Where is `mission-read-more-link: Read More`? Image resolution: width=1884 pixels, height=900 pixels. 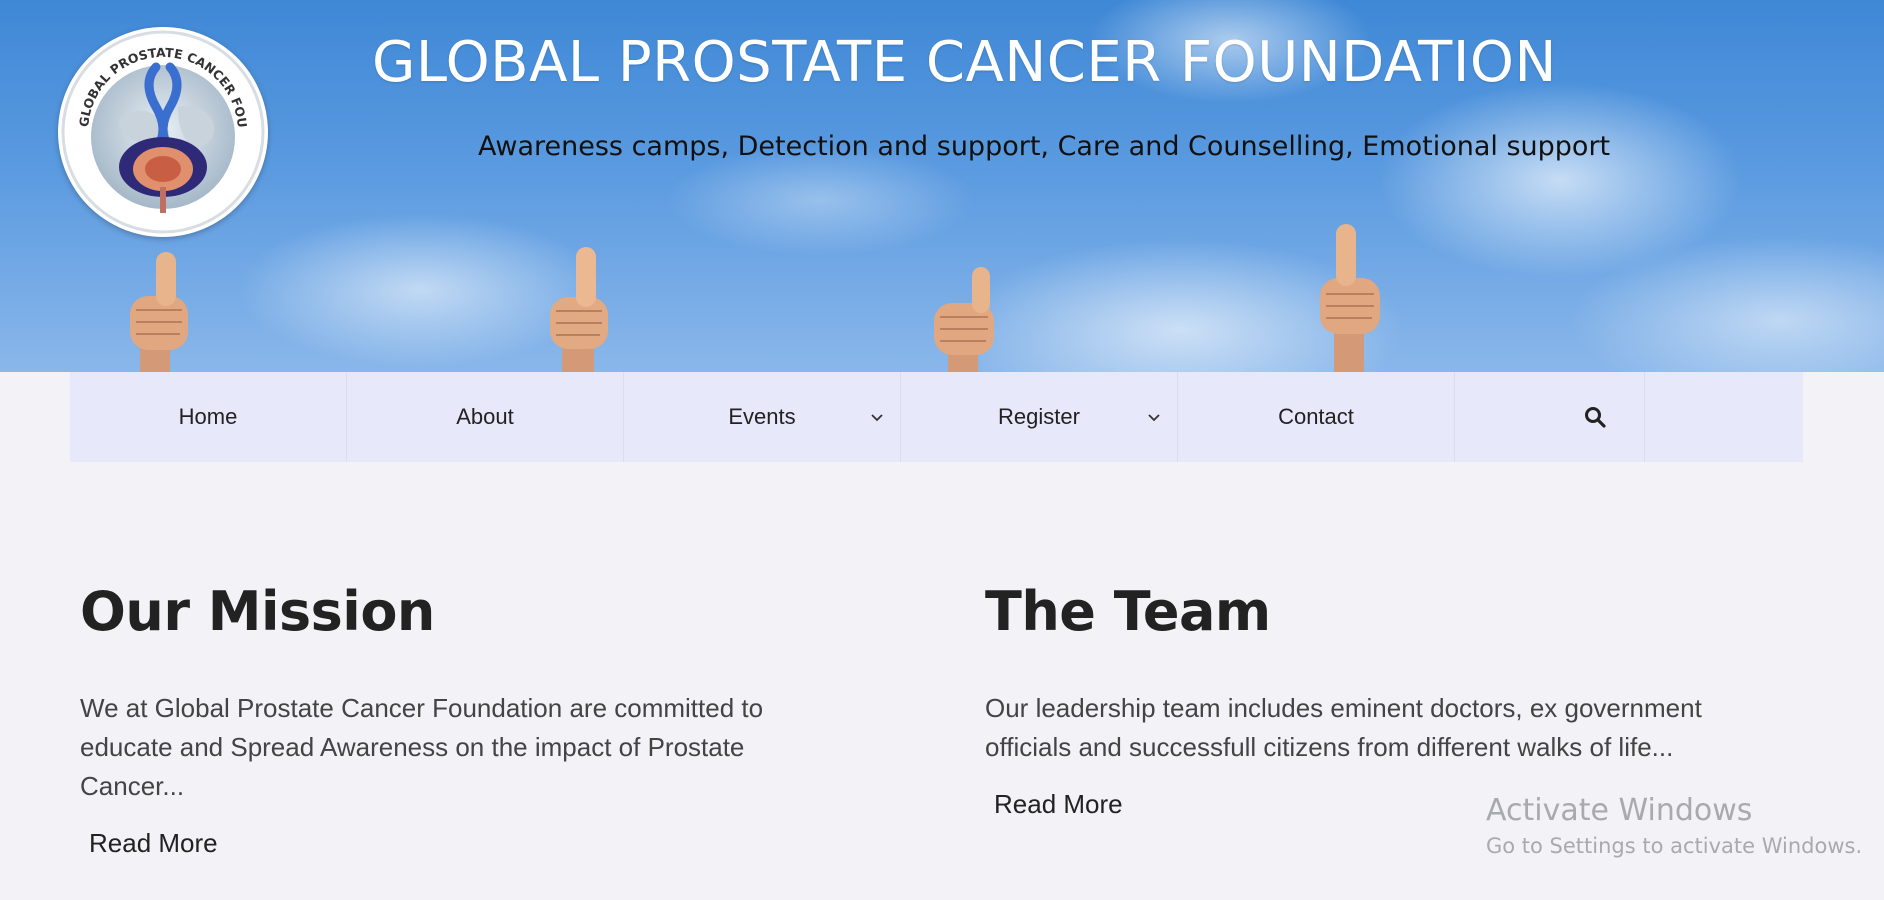
mission-read-more-link: Read More is located at coordinates (153, 843).